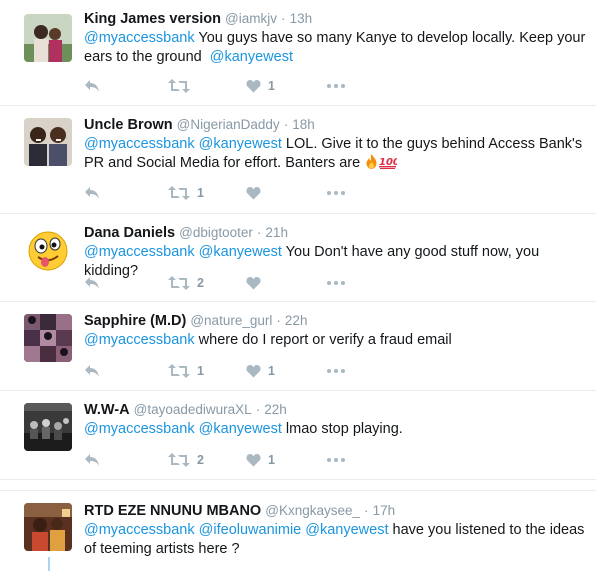 The image size is (596, 571). Describe the element at coordinates (228, 124) in the screenshot. I see `user-handle: @NigerianDaddy` at that location.